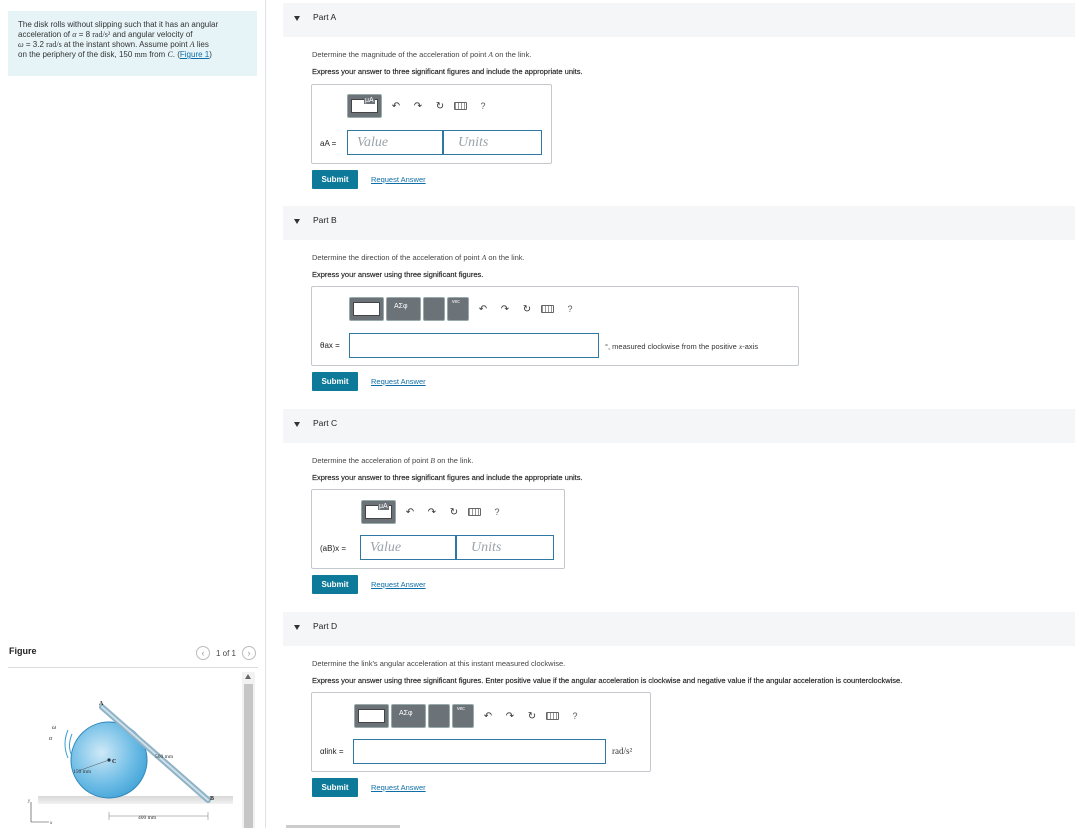 Image resolution: width=1075 pixels, height=828 pixels. What do you see at coordinates (679, 629) in the screenshot?
I see `part-d-header: Part D` at bounding box center [679, 629].